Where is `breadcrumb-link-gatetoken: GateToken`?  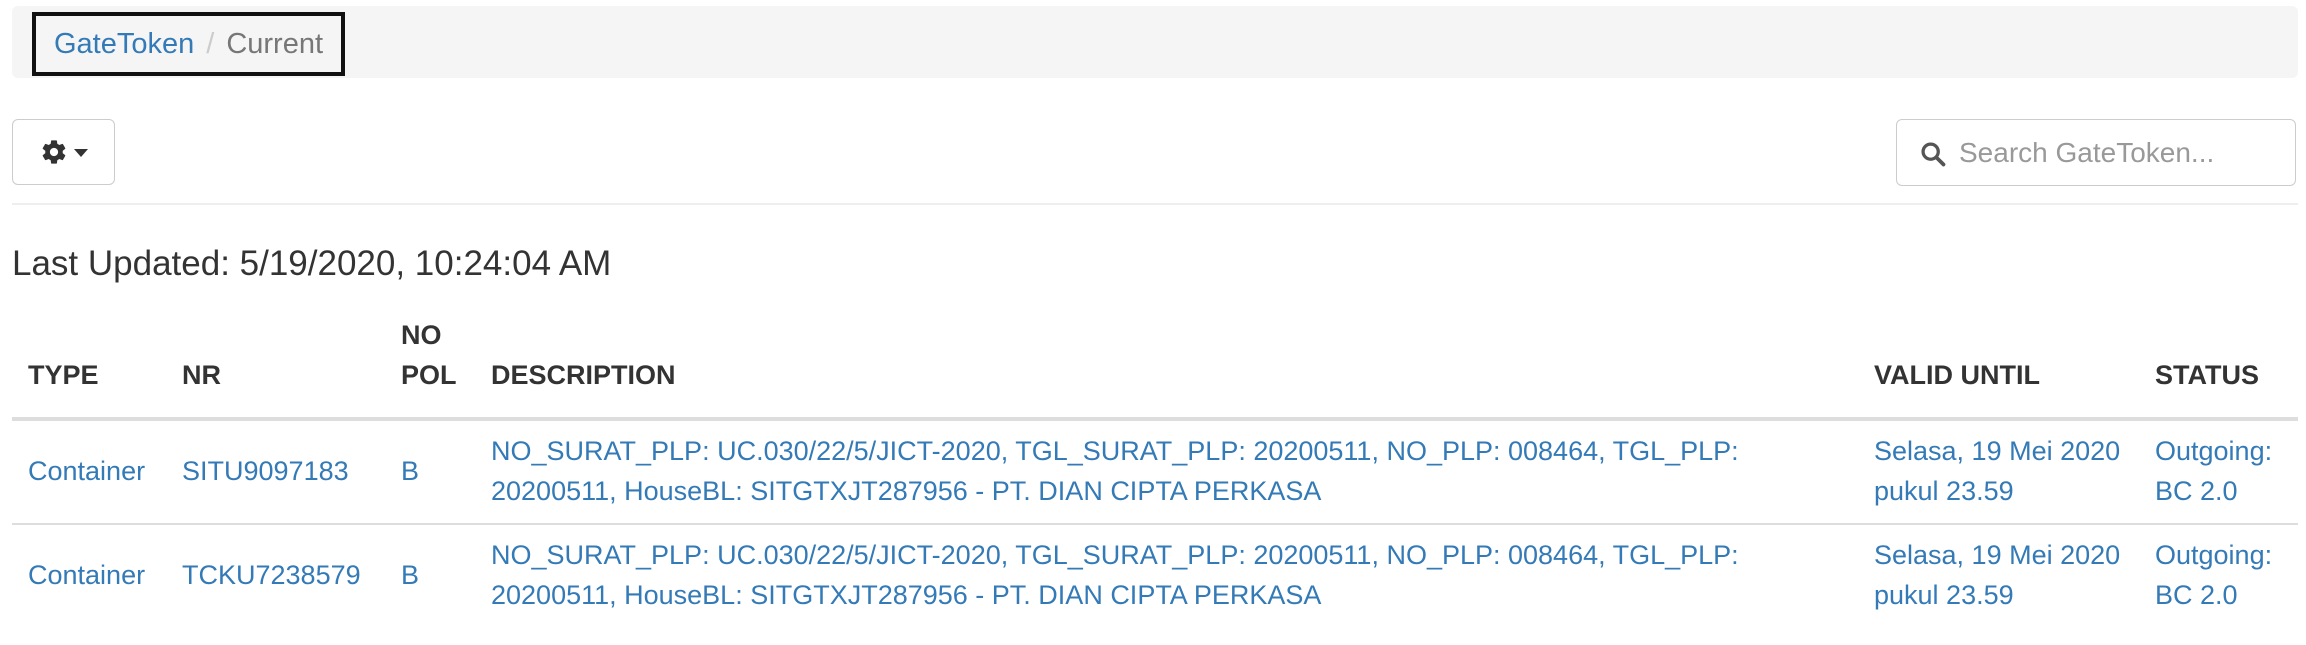
breadcrumb-link-gatetoken: GateToken is located at coordinates (124, 44).